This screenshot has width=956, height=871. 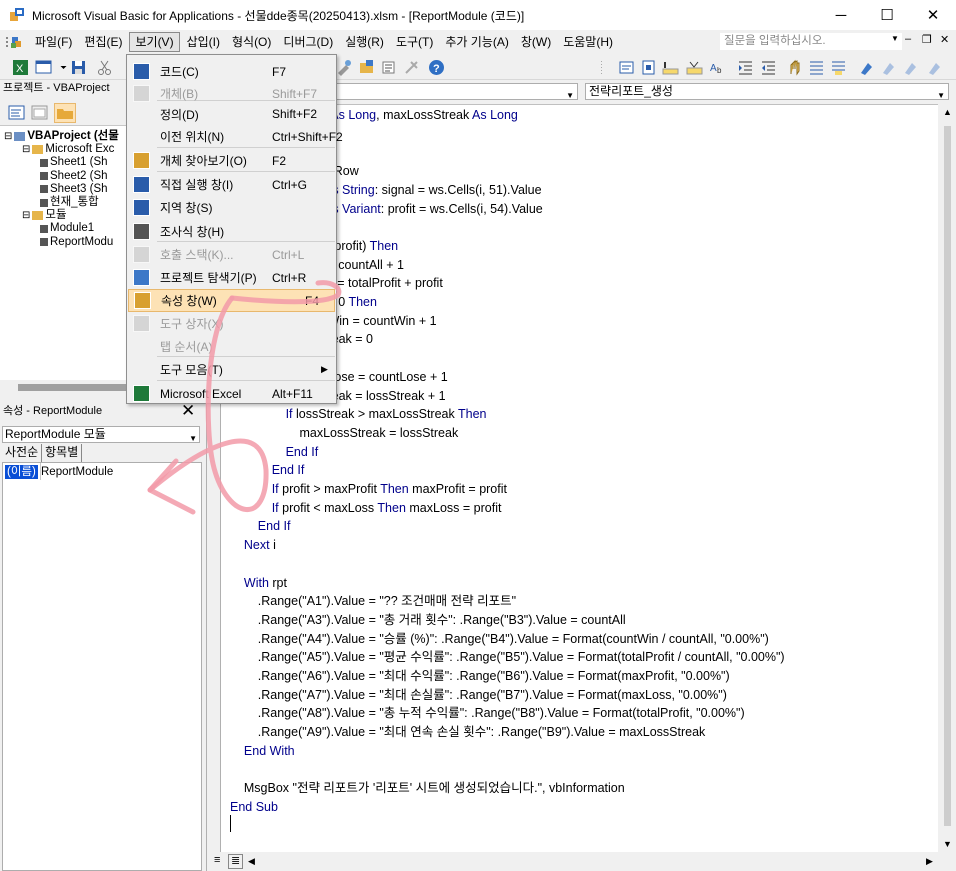 What do you see at coordinates (929, 861) in the screenshot?
I see `scroll-right-icon: ▶` at bounding box center [929, 861].